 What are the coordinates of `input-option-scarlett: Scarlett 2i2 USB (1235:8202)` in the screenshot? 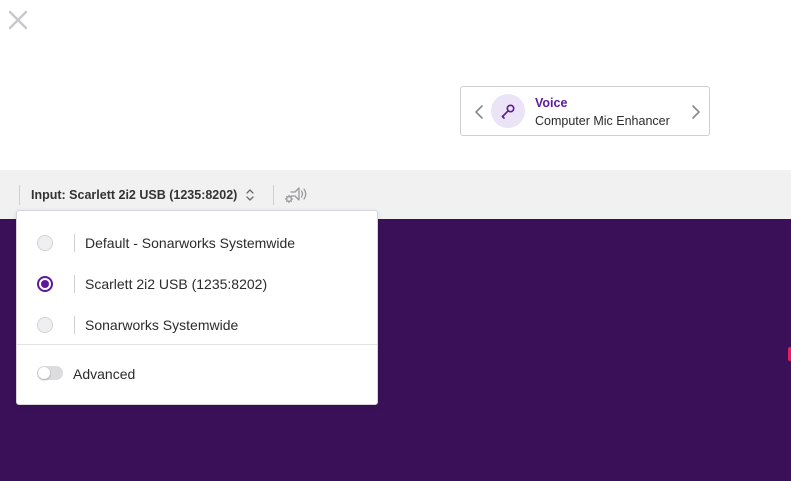 It's located at (197, 283).